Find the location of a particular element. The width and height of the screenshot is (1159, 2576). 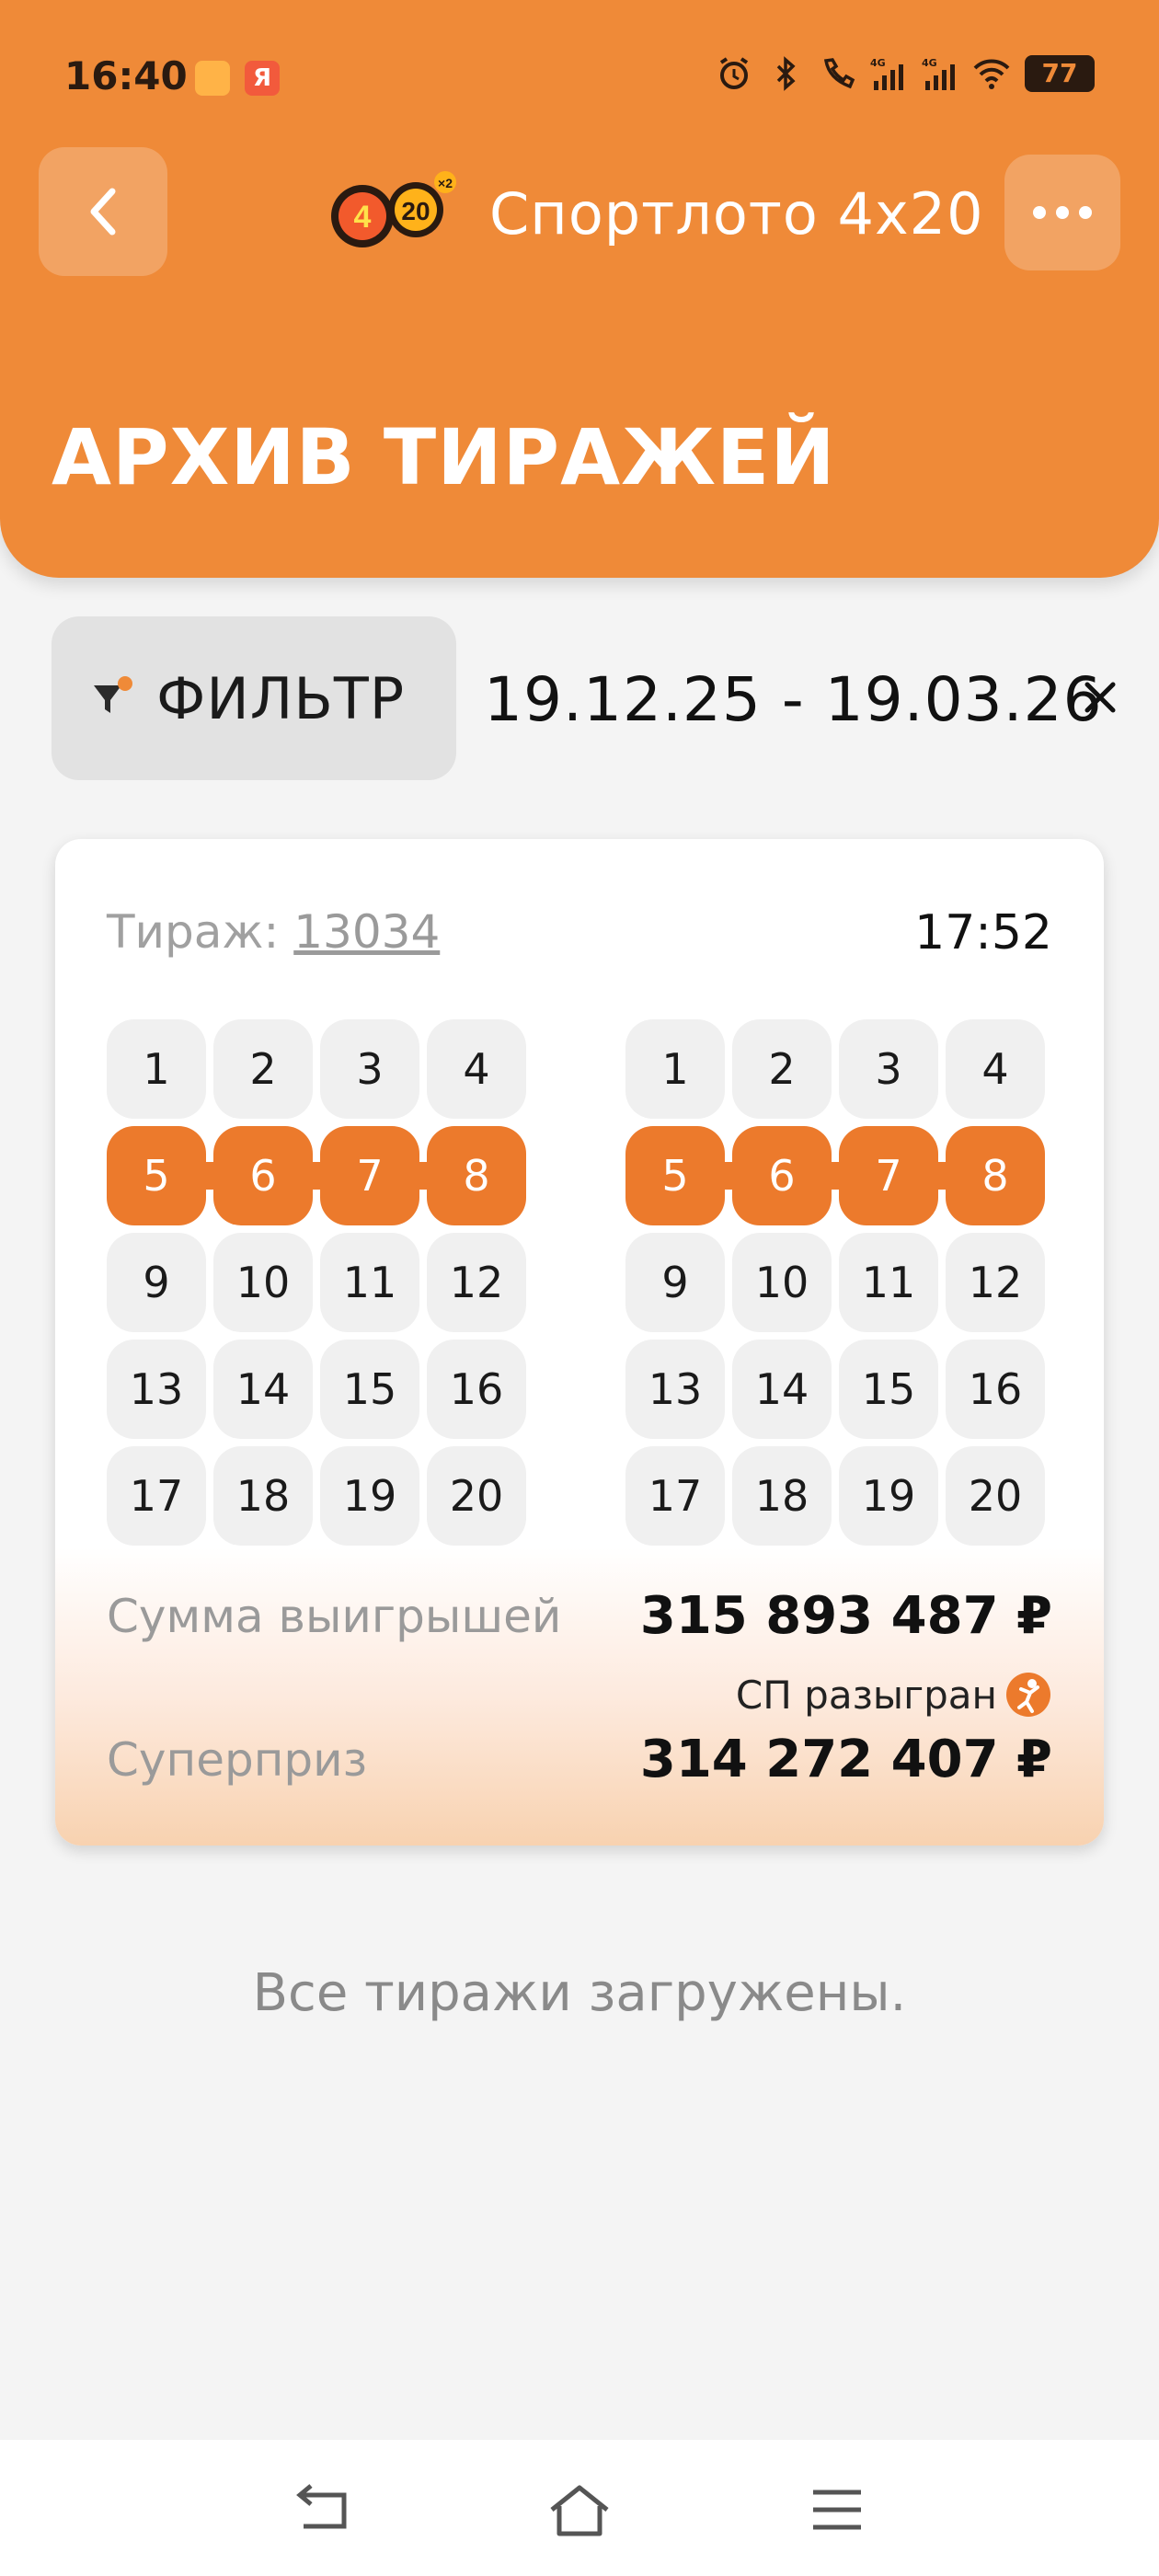

date-range-value: 19.12.25 - 19.03.26 is located at coordinates (793, 699).